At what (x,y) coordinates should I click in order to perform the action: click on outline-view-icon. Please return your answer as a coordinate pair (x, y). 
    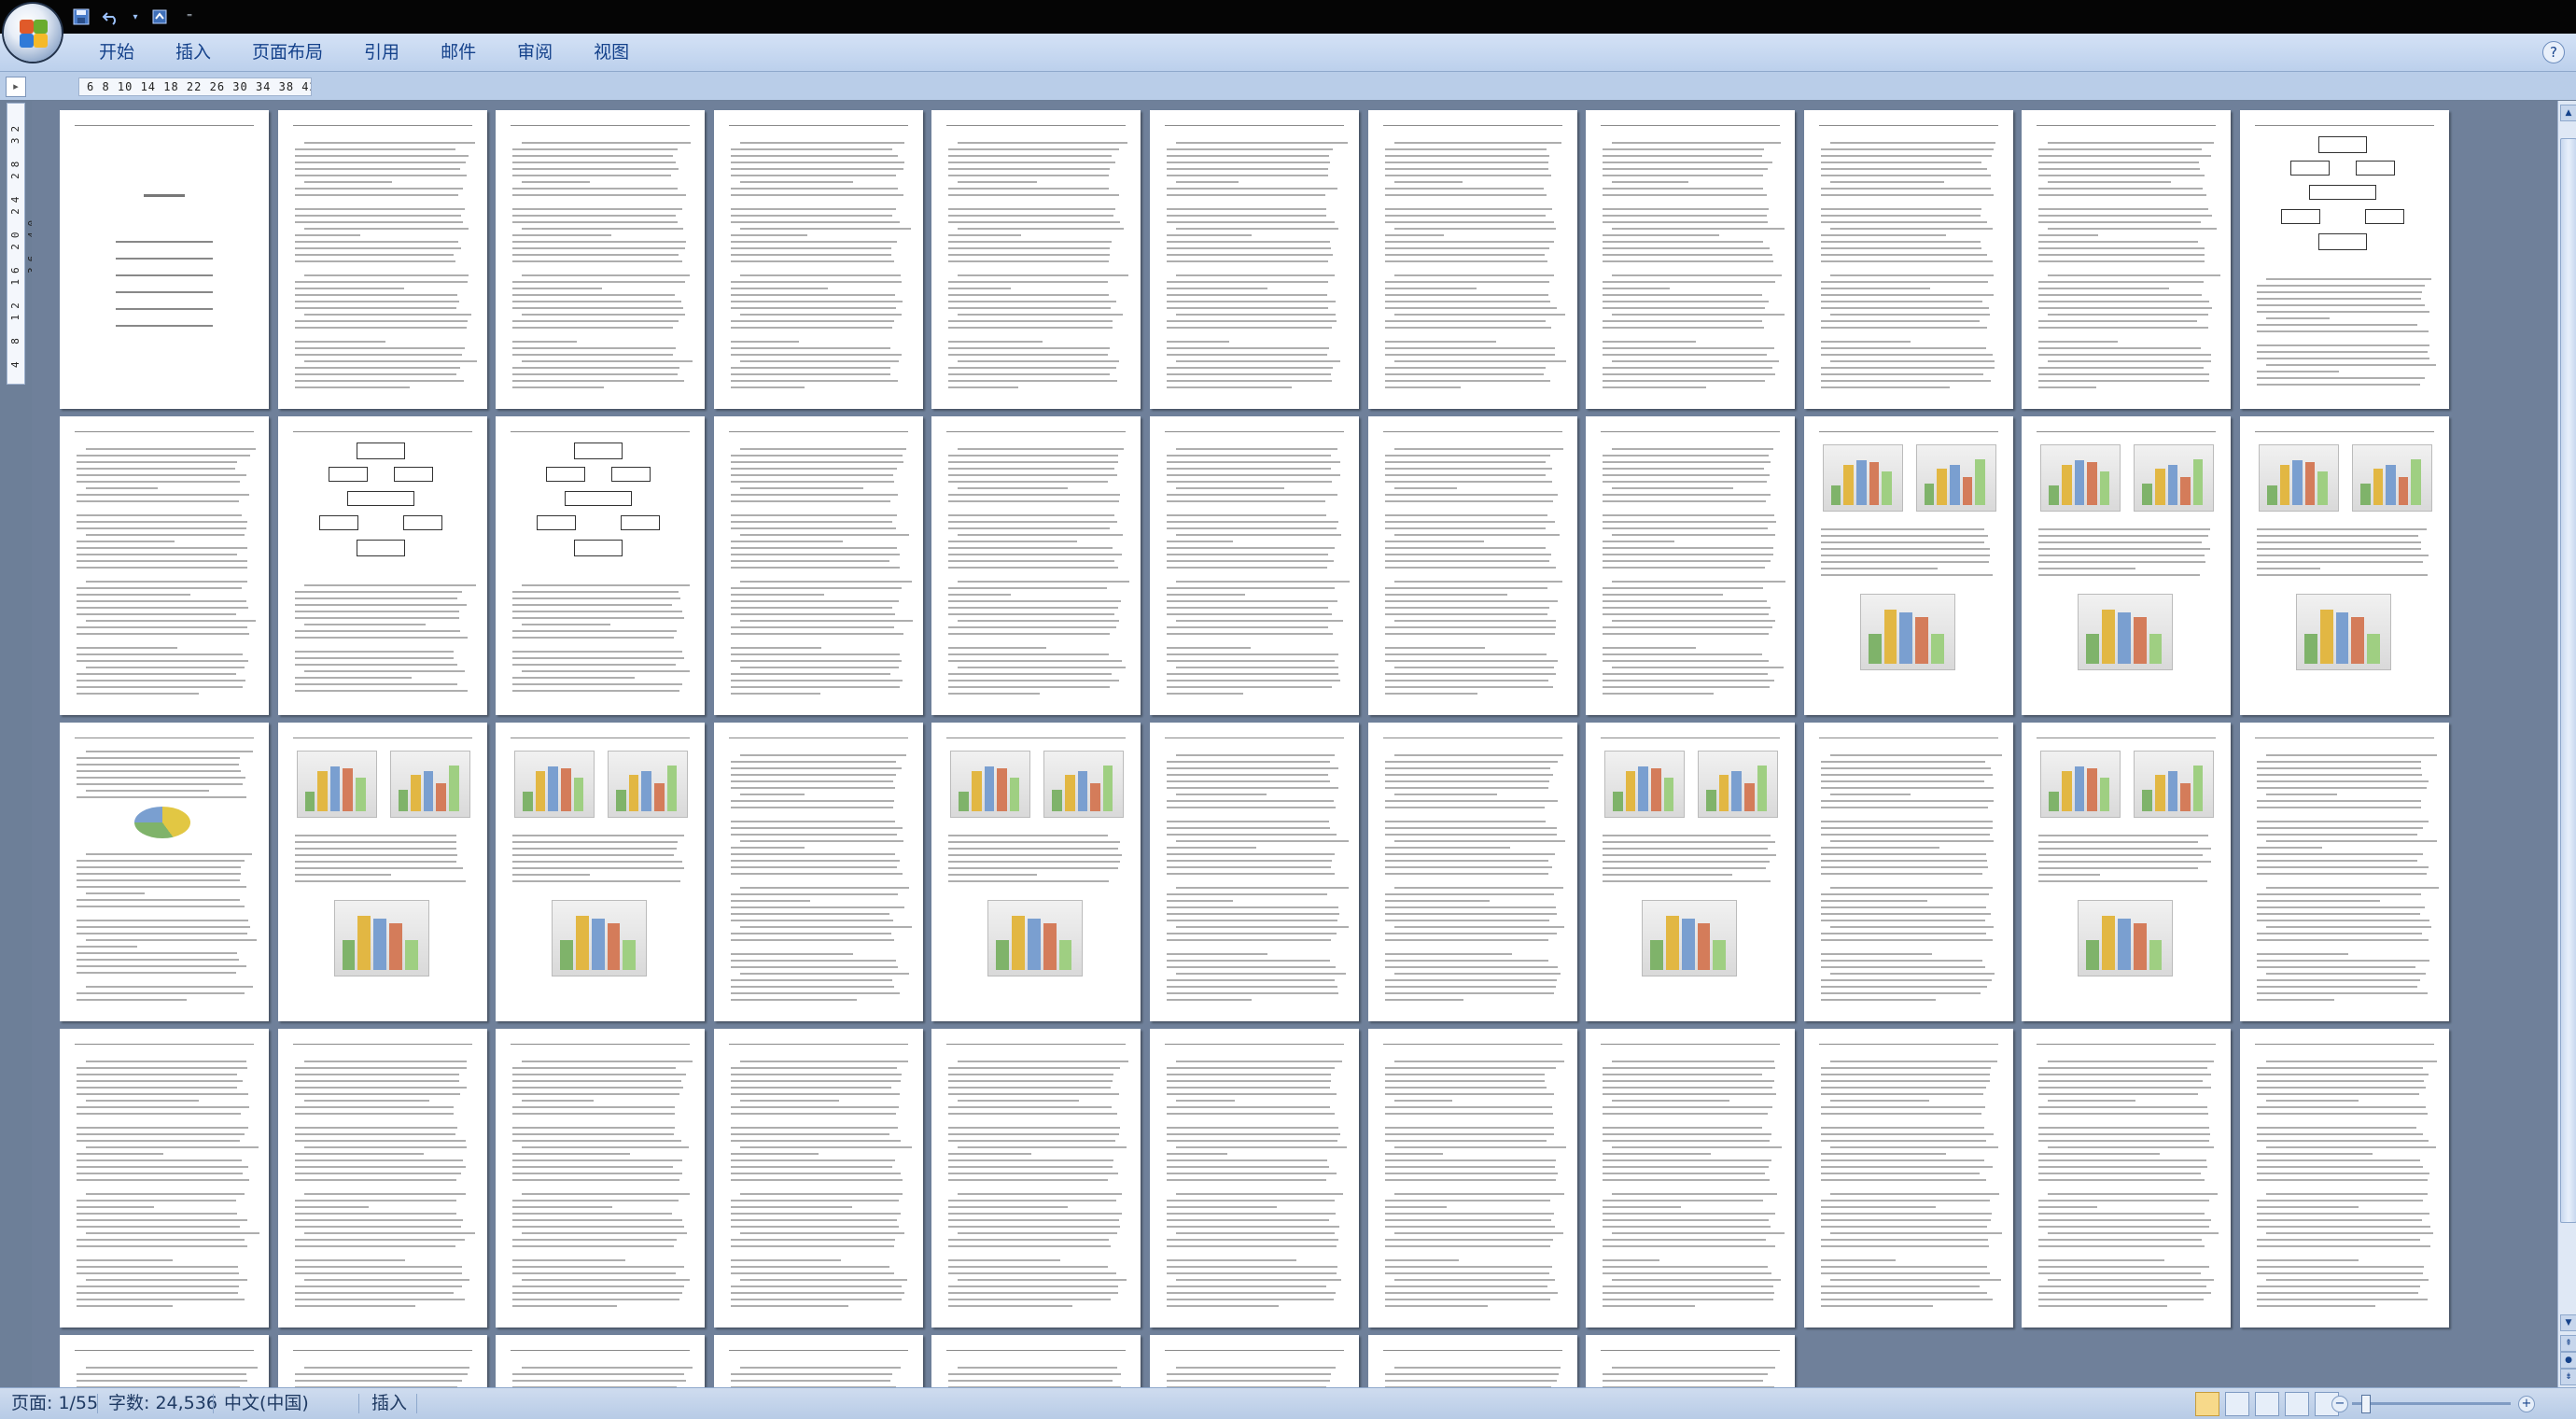
    Looking at the image, I should click on (2297, 1404).